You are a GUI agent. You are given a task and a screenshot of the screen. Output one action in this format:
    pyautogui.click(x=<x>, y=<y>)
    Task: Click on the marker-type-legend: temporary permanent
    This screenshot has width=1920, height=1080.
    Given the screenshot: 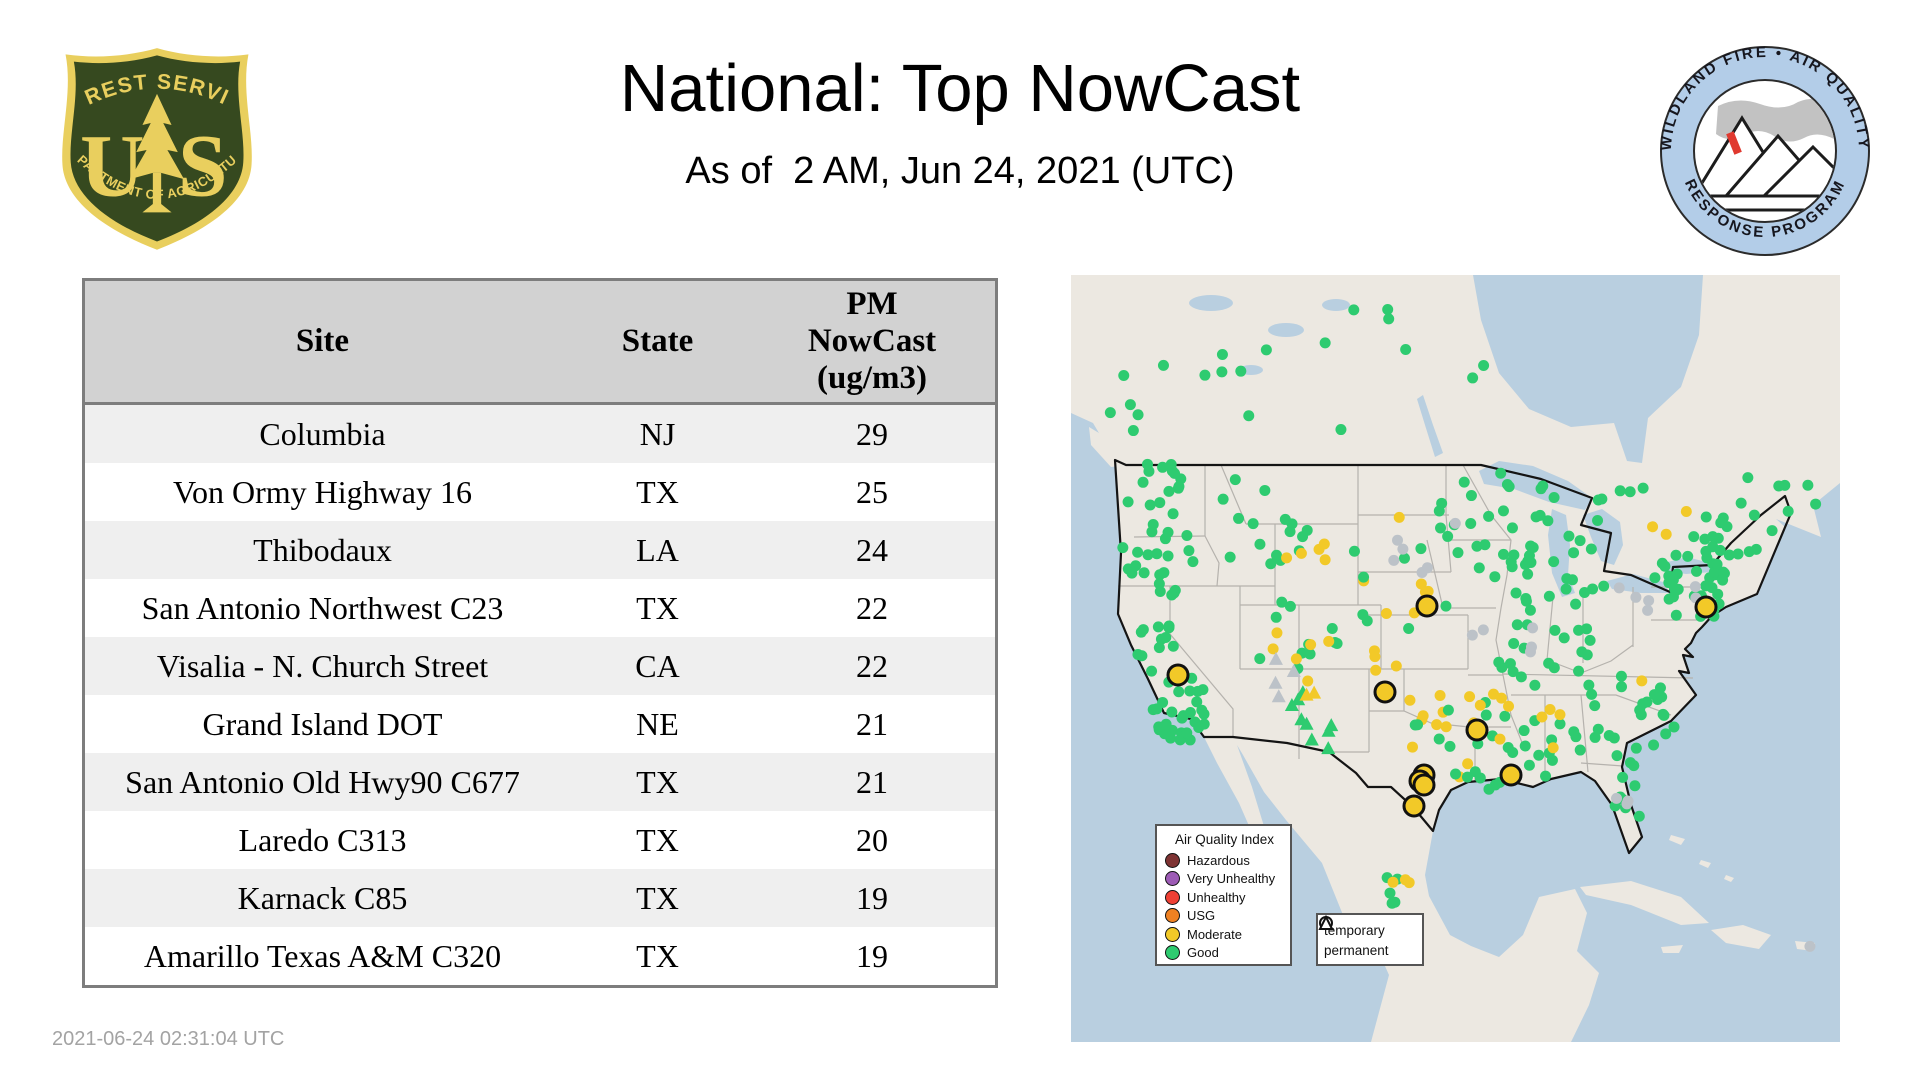 What is the action you would take?
    pyautogui.click(x=1370, y=939)
    